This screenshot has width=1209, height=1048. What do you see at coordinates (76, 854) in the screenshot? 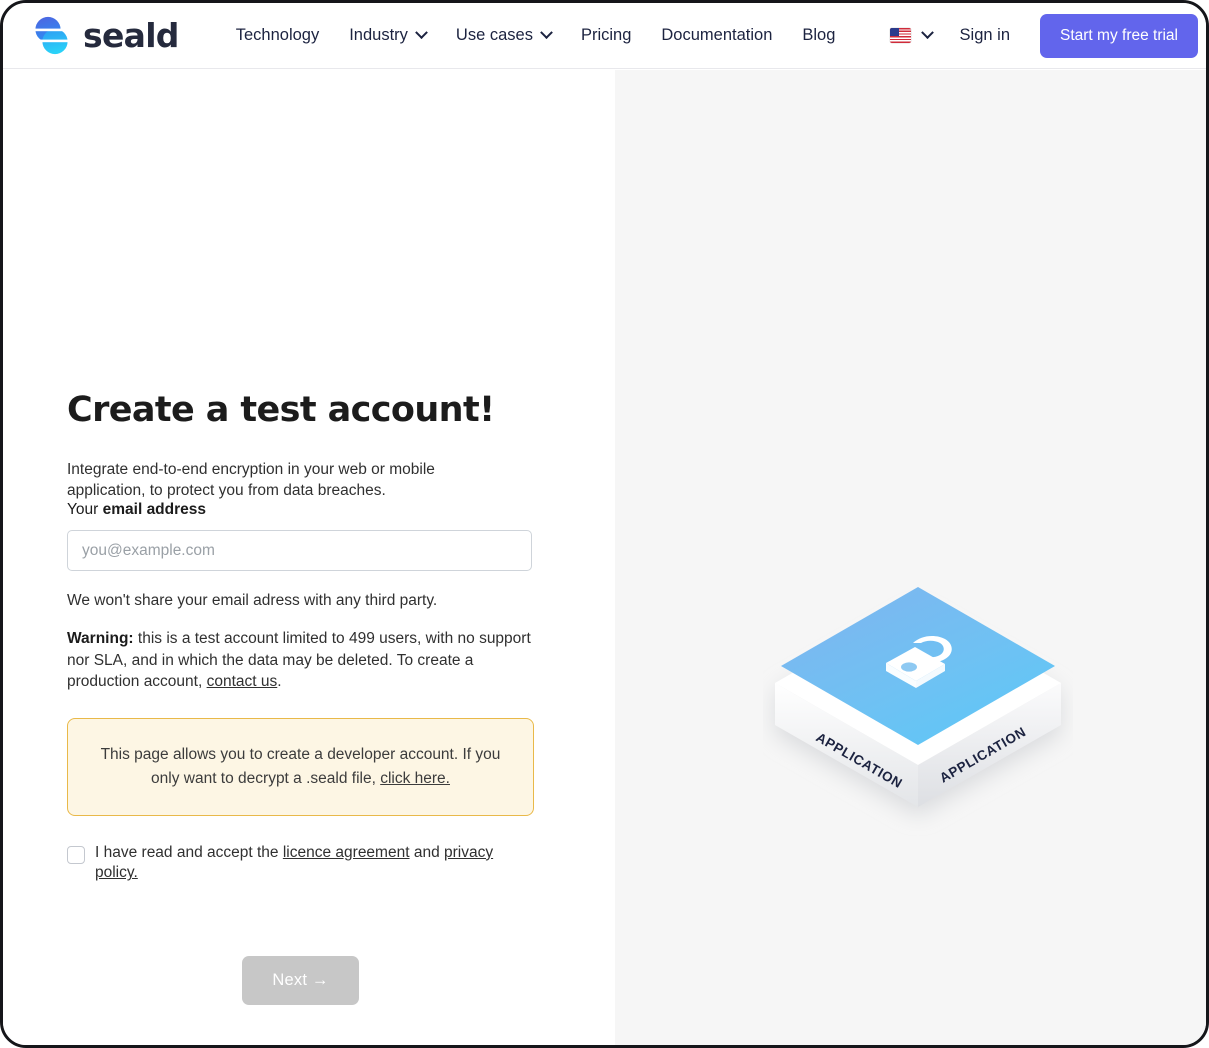
I see `terms-checkbox` at bounding box center [76, 854].